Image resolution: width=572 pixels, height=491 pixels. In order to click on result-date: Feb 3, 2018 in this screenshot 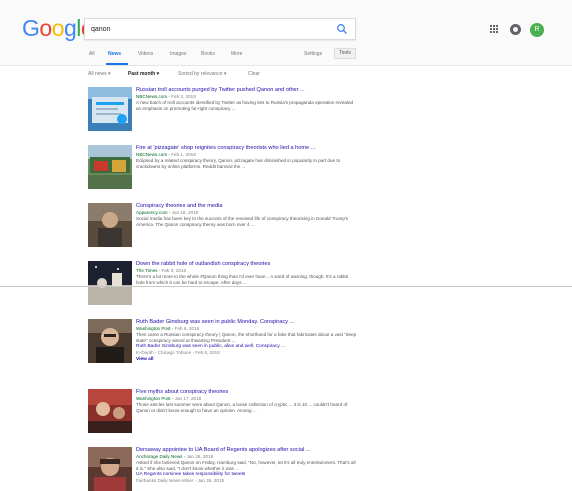, I will do `click(174, 270)`.